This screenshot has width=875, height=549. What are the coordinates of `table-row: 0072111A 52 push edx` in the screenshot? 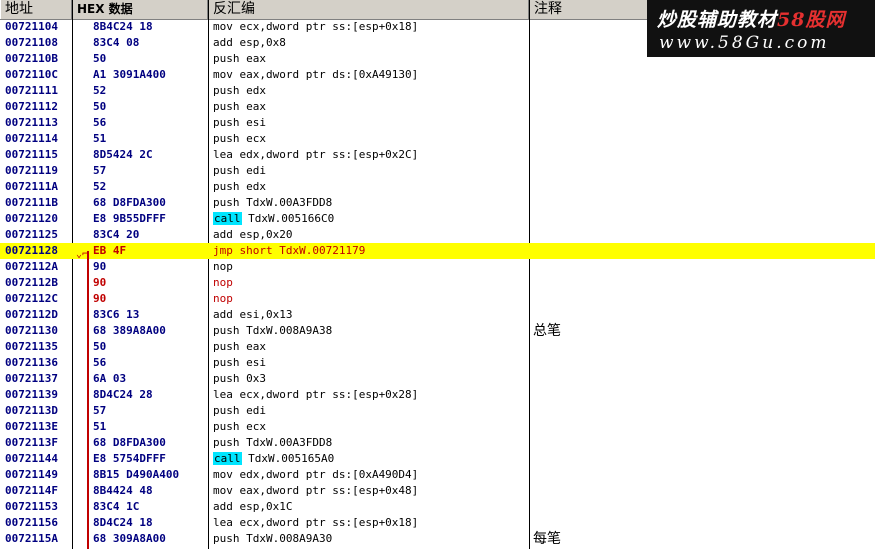 It's located at (437, 187).